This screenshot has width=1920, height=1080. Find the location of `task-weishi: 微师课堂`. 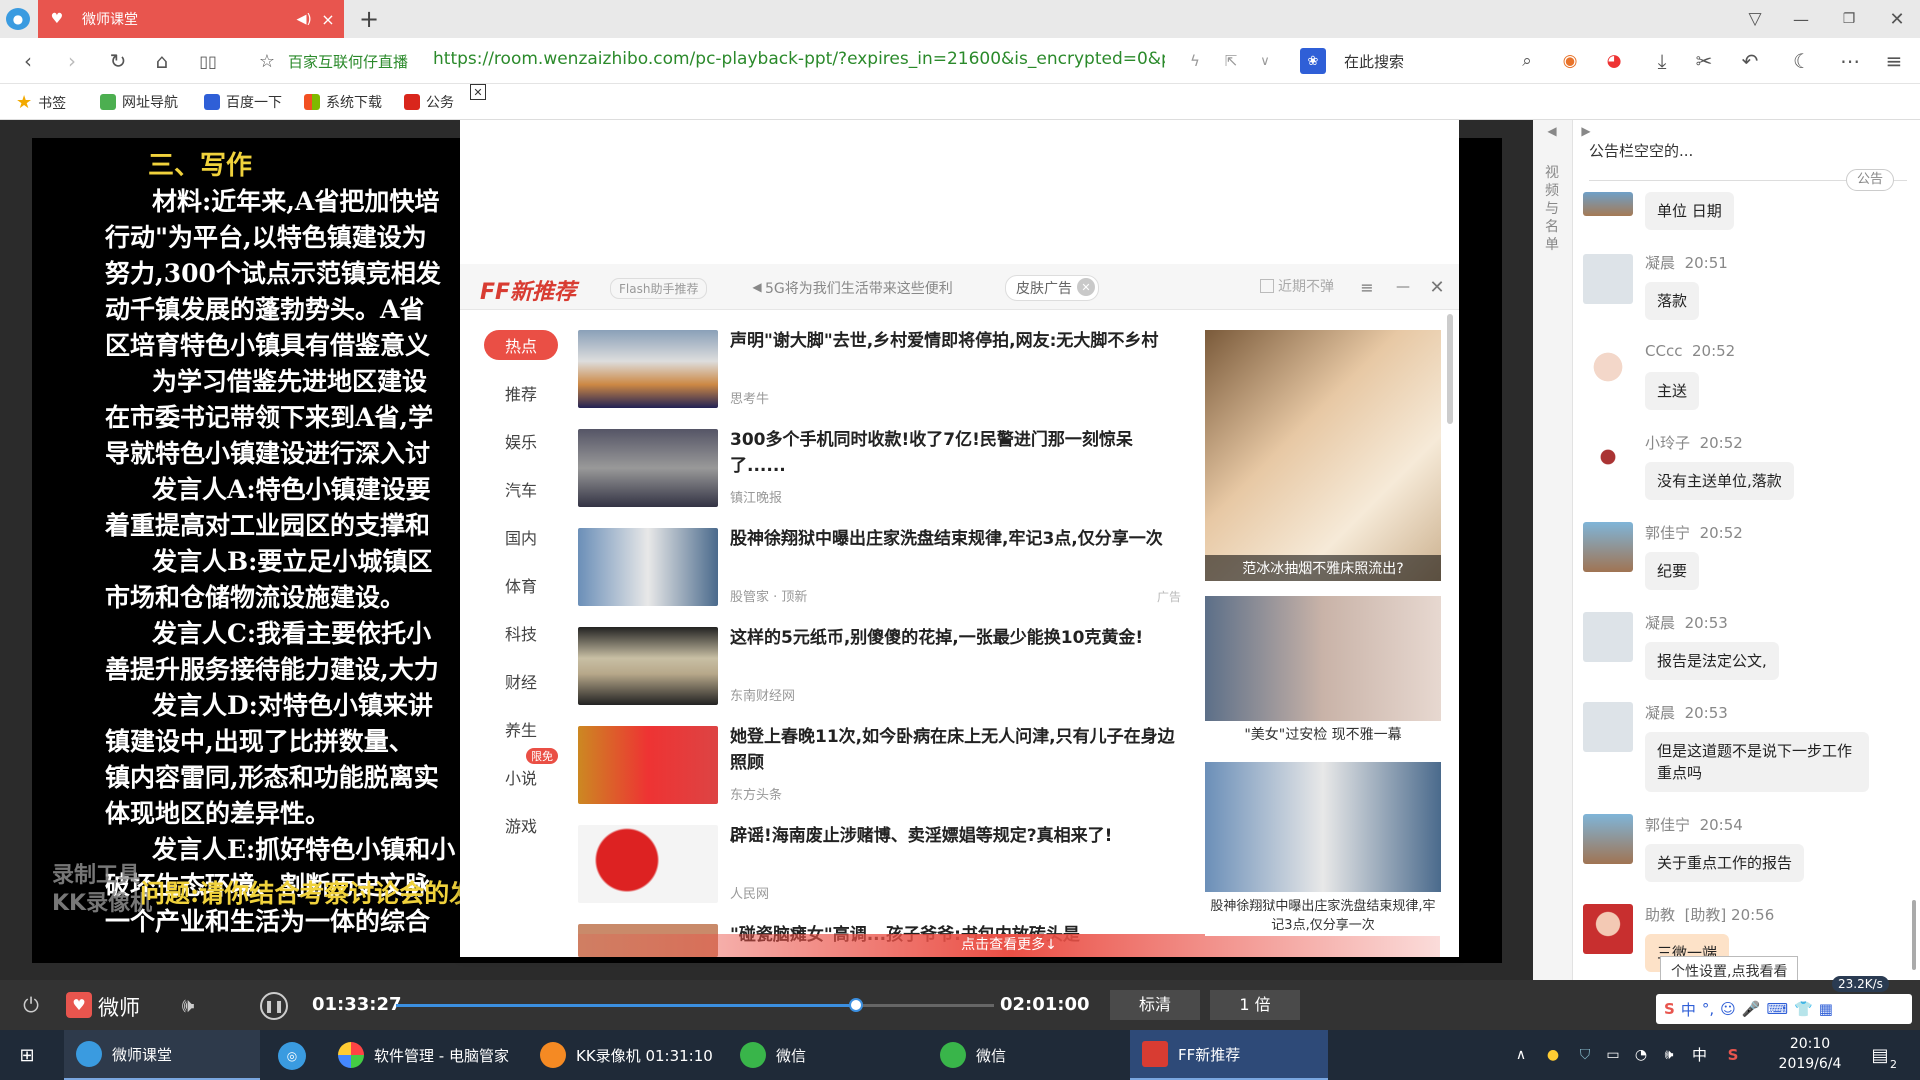

task-weishi: 微师课堂 is located at coordinates (162, 1055).